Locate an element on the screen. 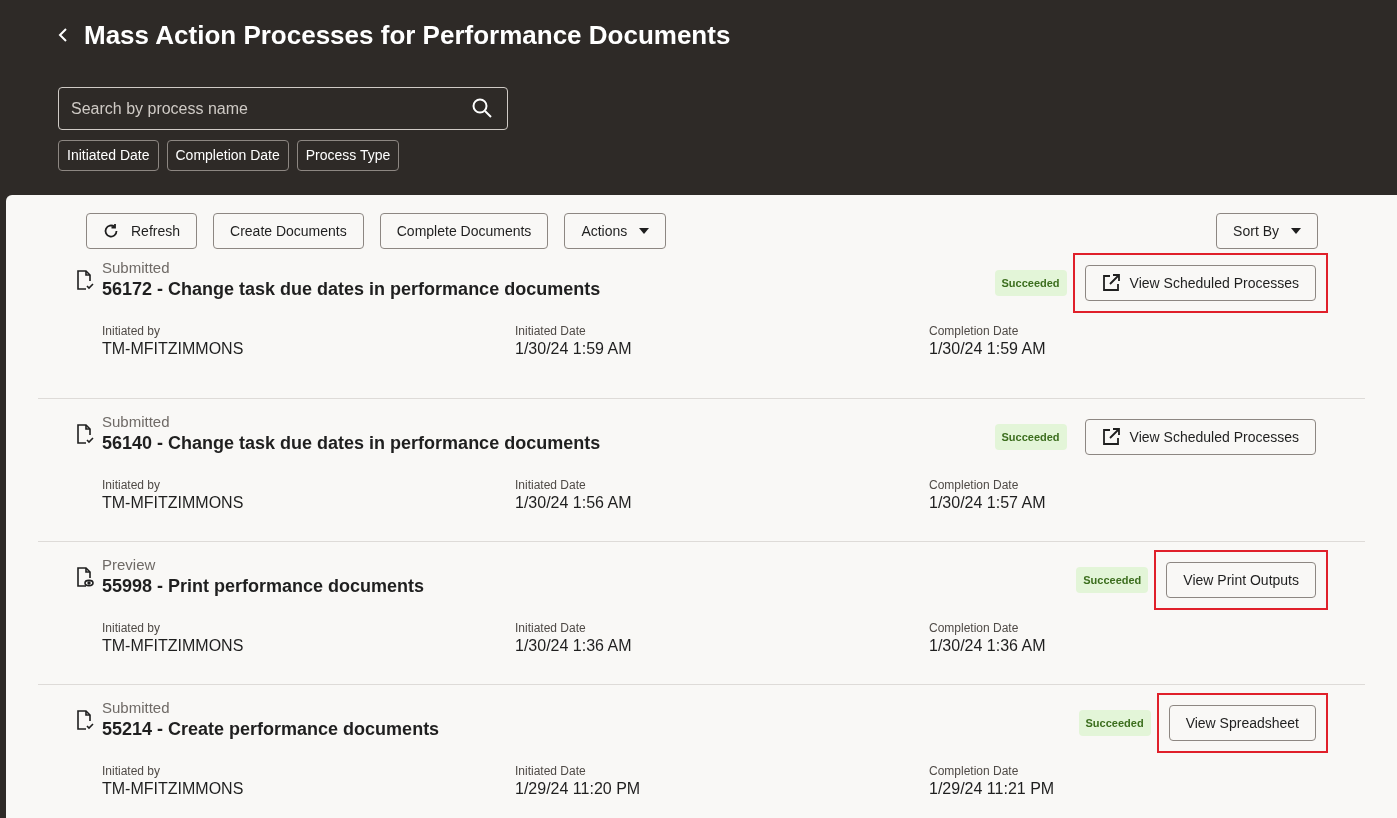 This screenshot has width=1397, height=818. process-mode: Preview is located at coordinates (129, 565).